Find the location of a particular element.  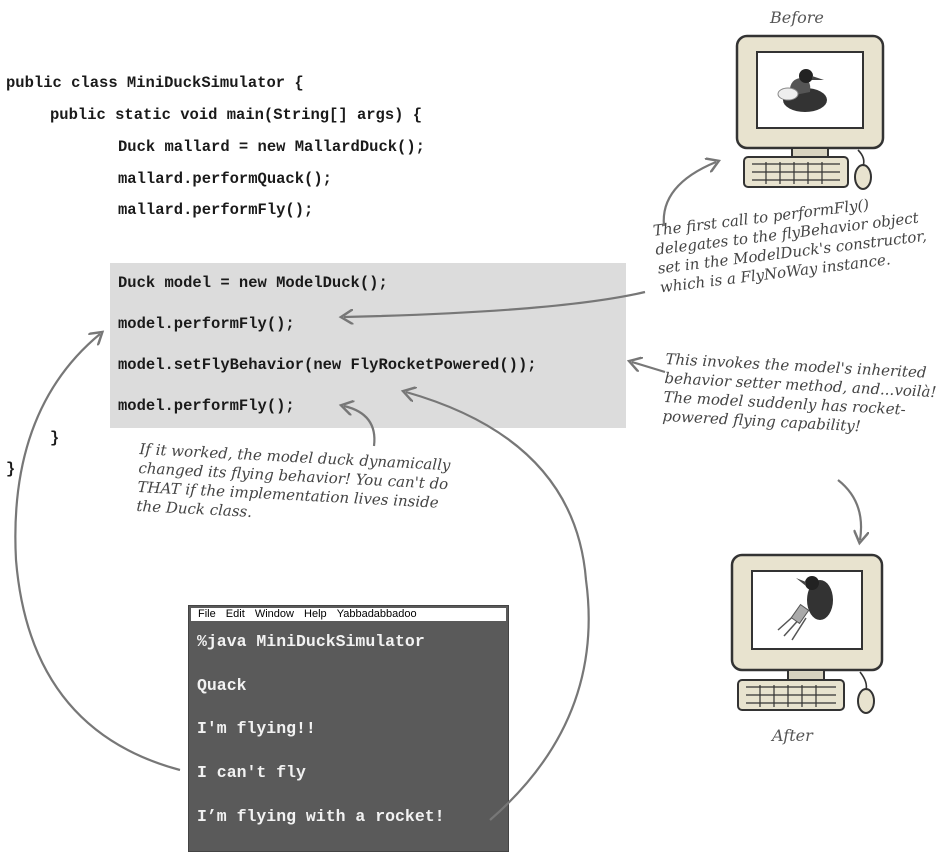

arrow-note-to-perform-fly is located at coordinates (495, 303).